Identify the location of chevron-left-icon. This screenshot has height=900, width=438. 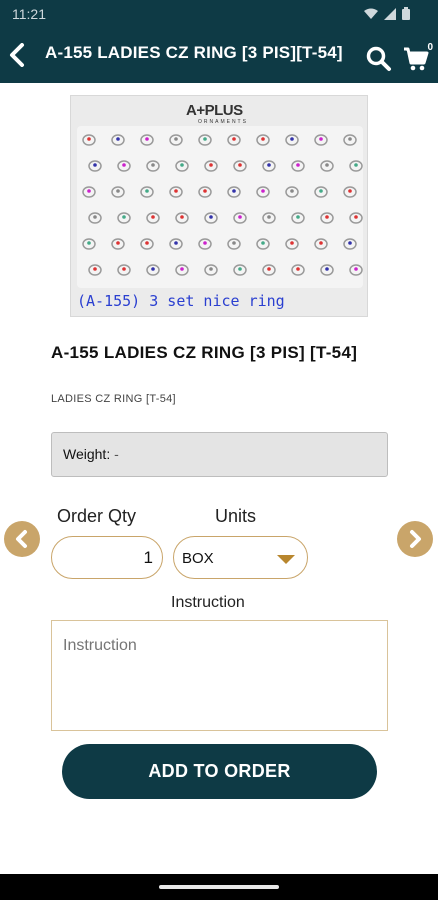
(21, 539).